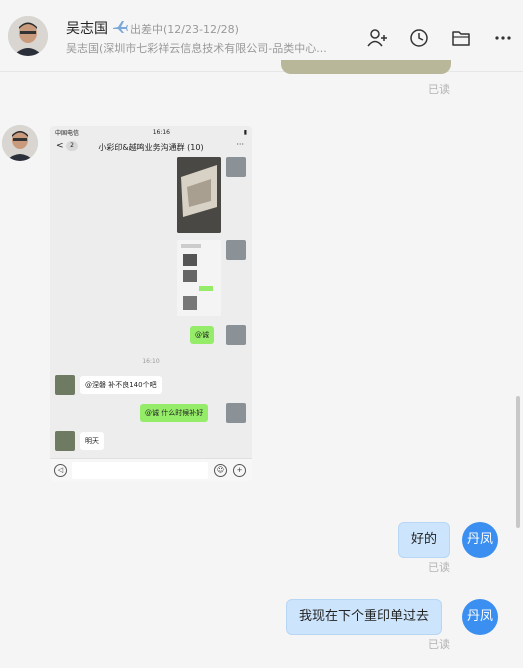 Image resolution: width=523 pixels, height=668 pixels. I want to click on chat-scrollbar, so click(518, 462).